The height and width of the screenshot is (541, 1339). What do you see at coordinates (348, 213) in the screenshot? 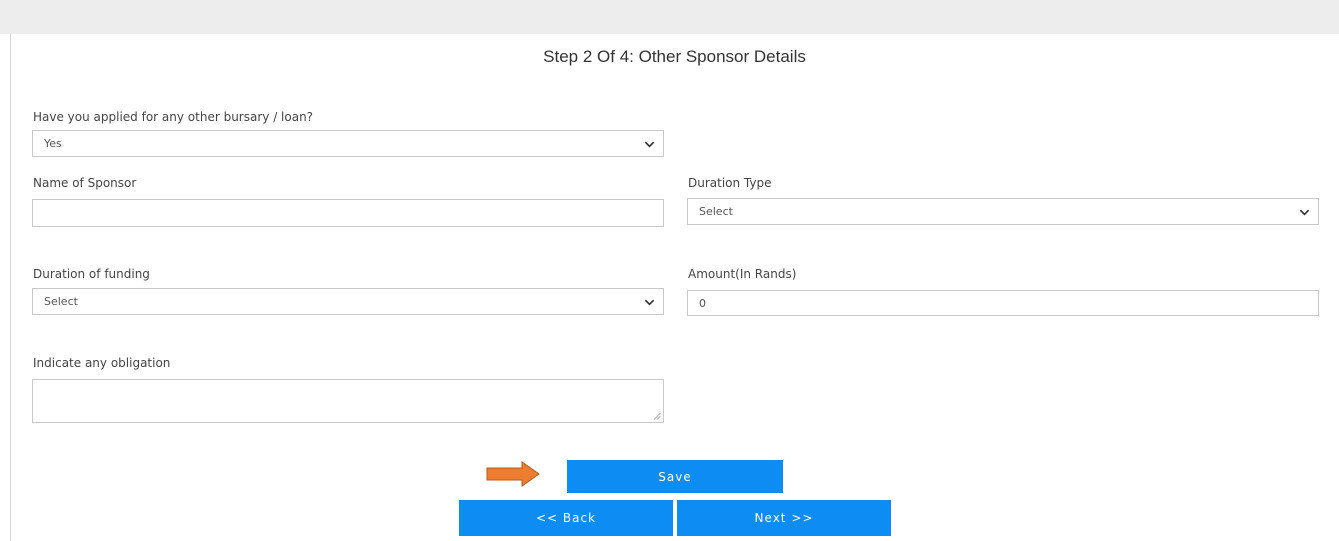
I see `sponsor-name-input` at bounding box center [348, 213].